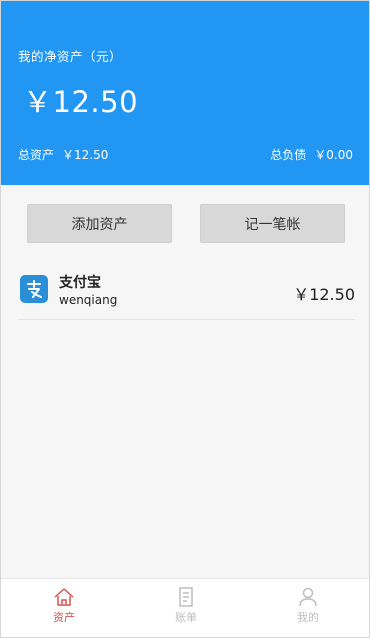  Describe the element at coordinates (333, 155) in the screenshot. I see `total-debts-value: ￥0.00` at that location.